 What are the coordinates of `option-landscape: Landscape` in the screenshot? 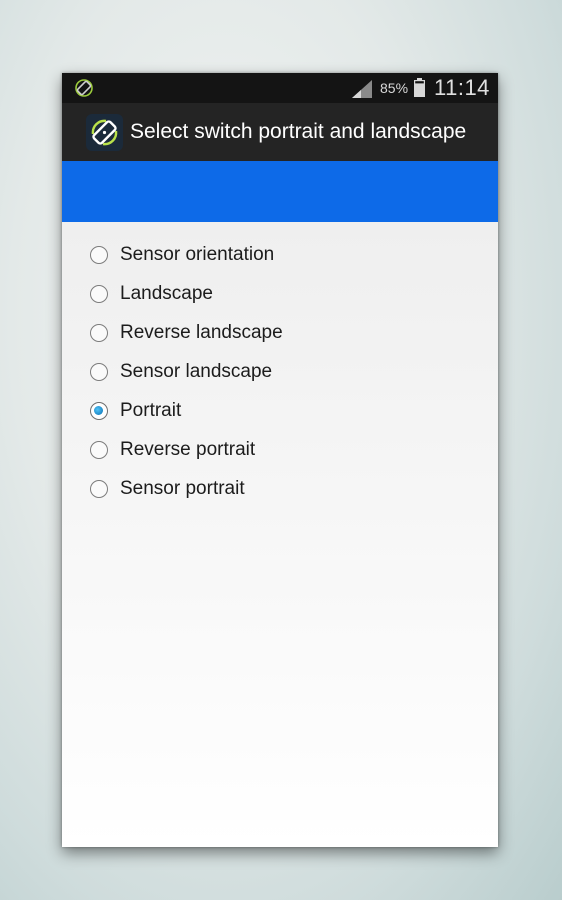 It's located at (280, 293).